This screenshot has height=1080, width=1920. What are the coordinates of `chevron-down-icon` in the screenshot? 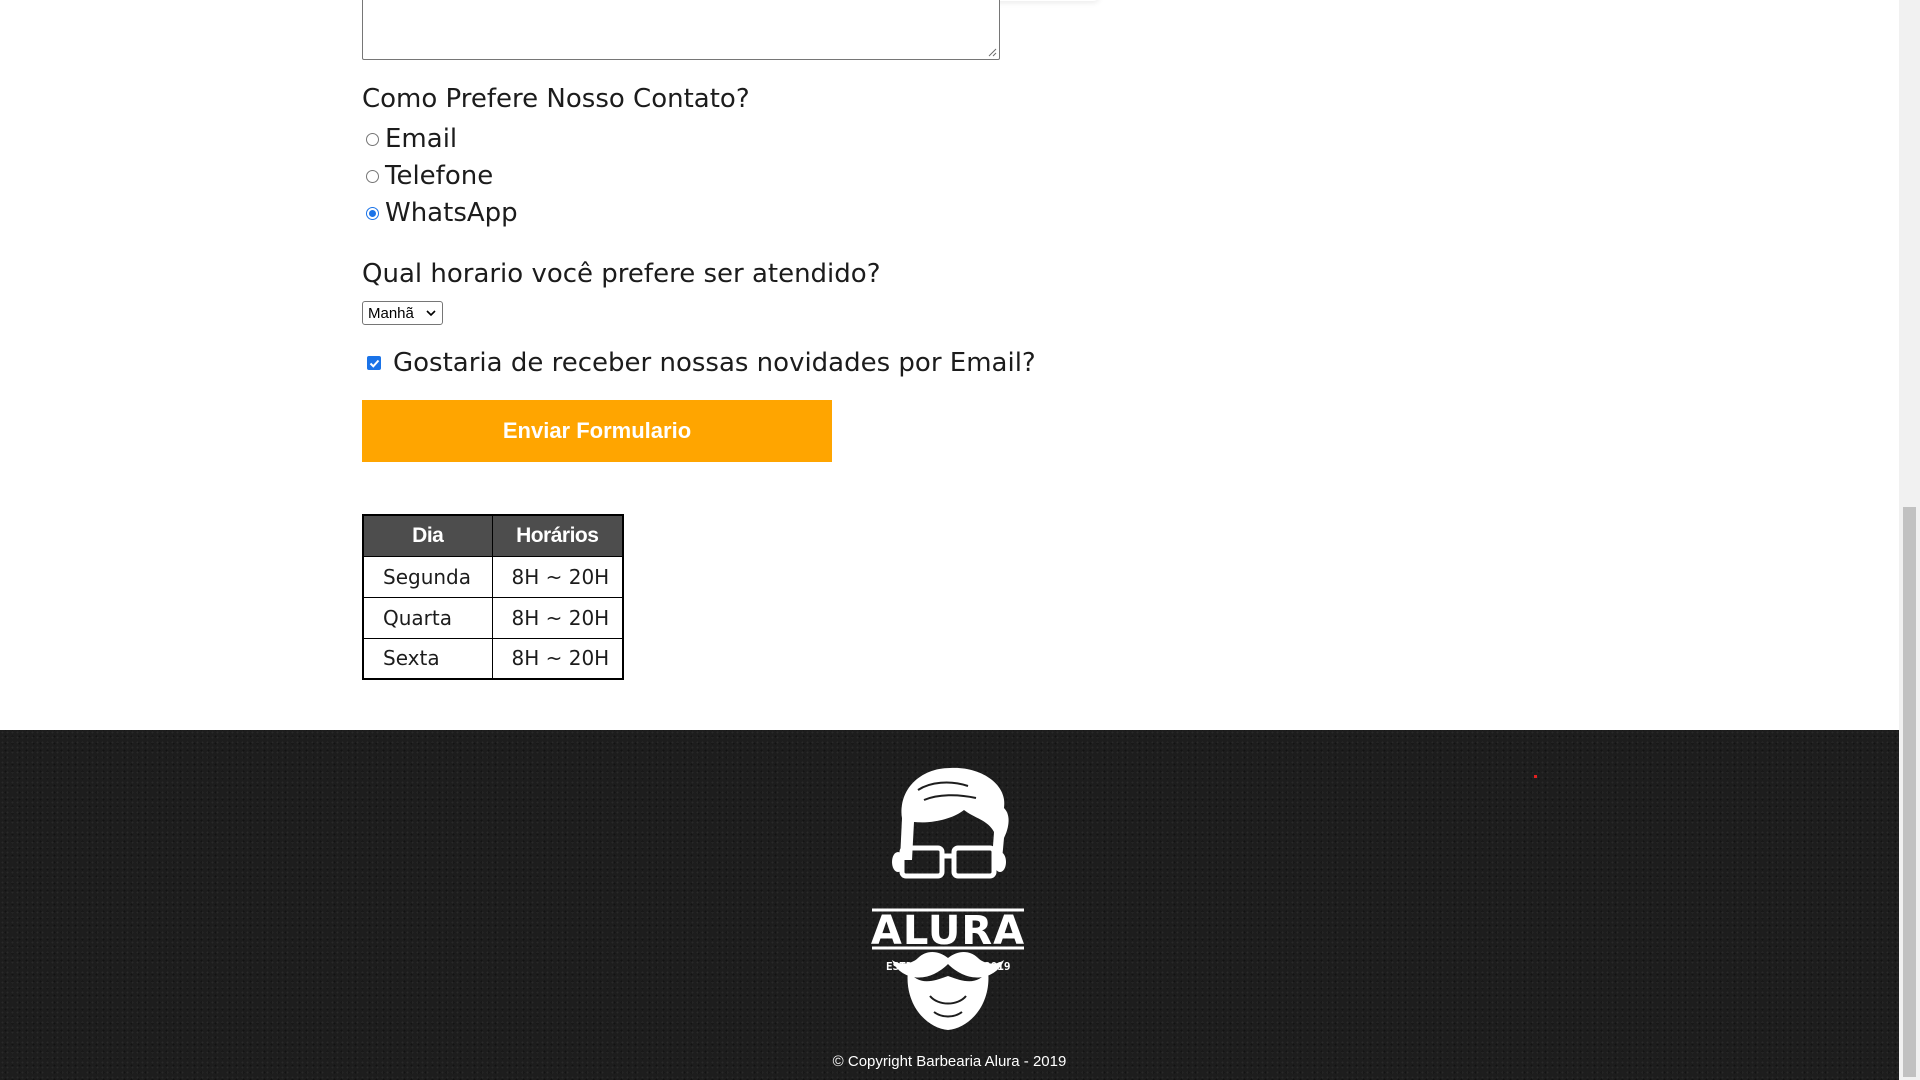 It's located at (431, 313).